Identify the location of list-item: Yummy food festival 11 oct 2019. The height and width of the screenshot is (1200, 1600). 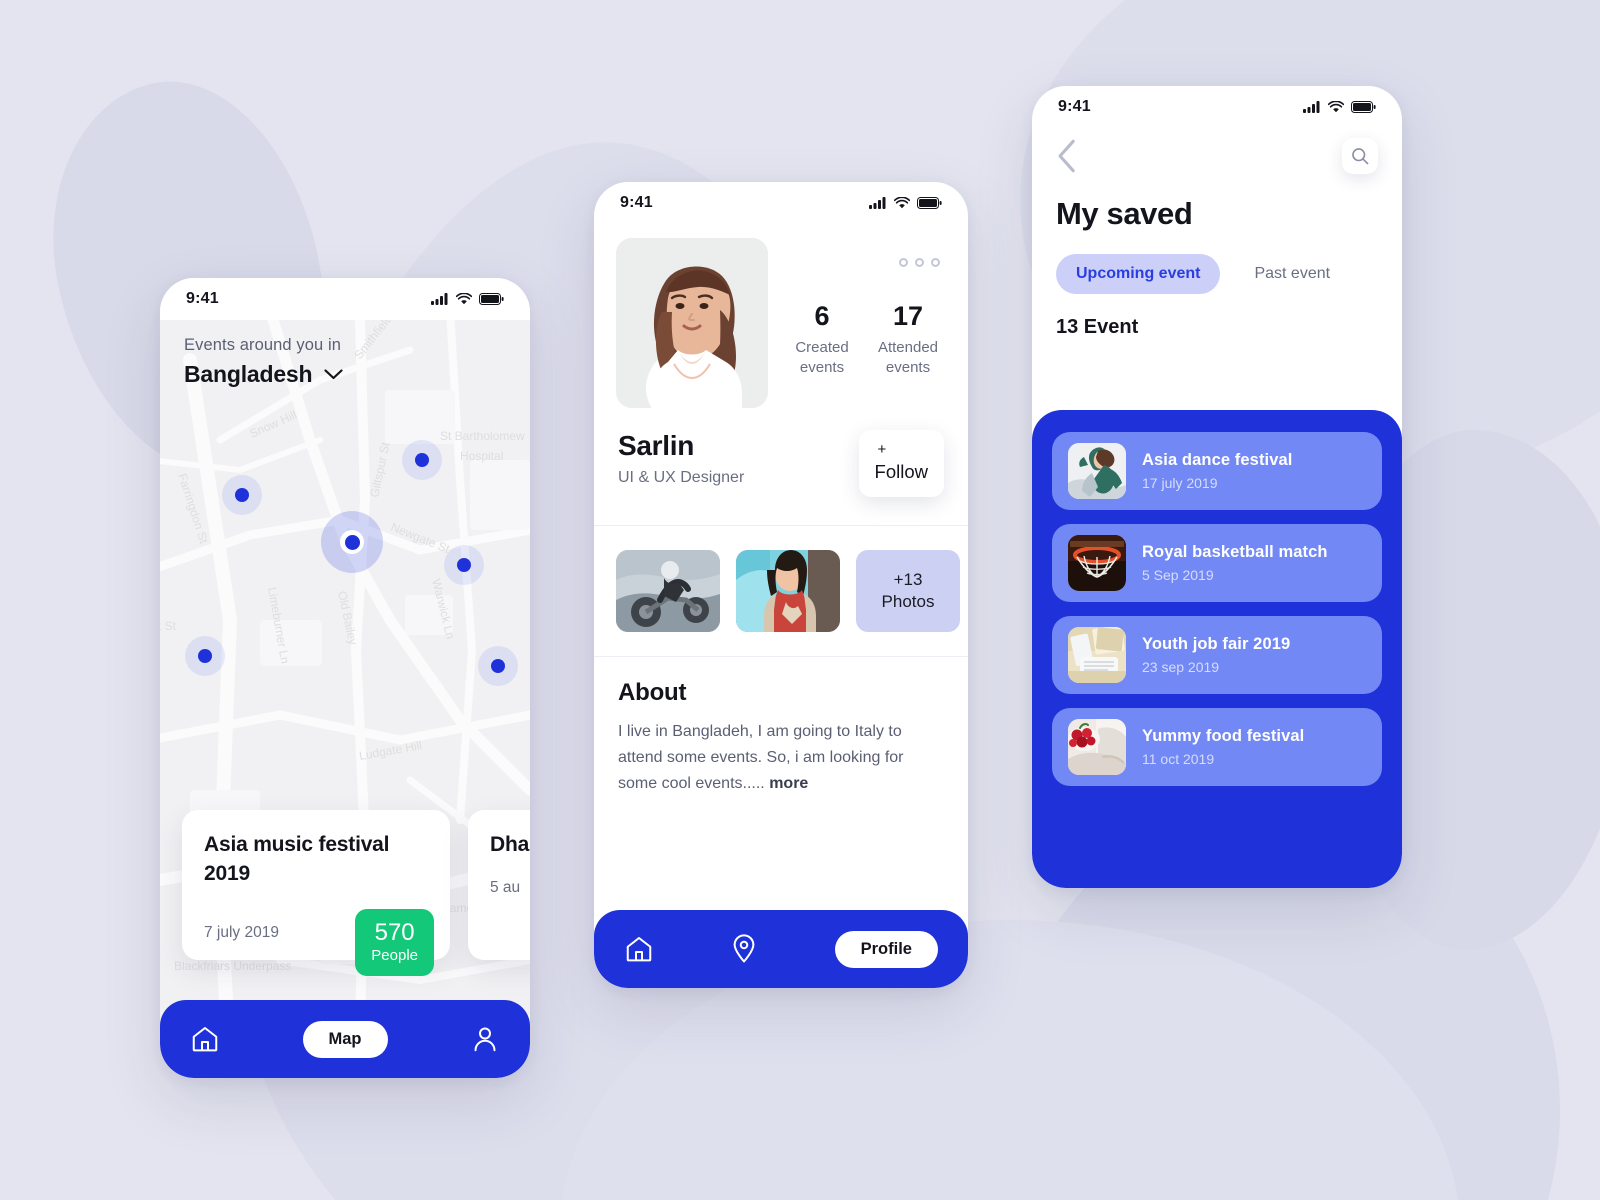
(1217, 747).